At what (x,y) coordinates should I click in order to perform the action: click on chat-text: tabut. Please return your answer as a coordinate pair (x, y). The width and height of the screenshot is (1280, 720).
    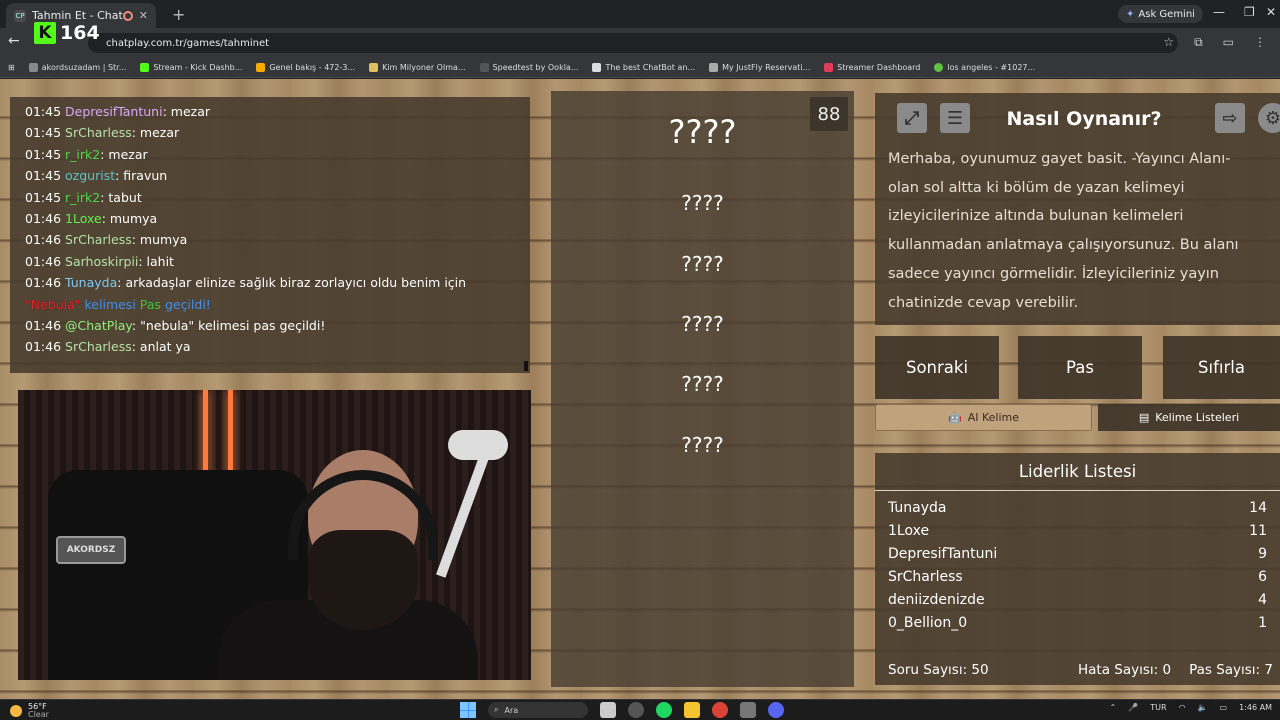
    Looking at the image, I should click on (125, 197).